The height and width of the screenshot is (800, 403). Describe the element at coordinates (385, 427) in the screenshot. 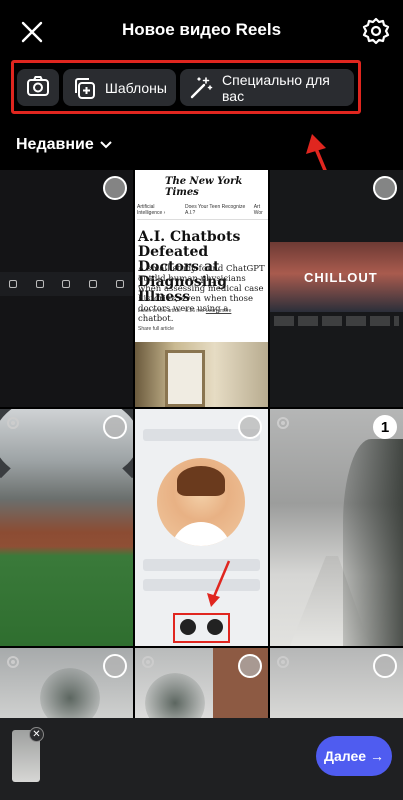

I see `selected-order-badge: 1` at that location.